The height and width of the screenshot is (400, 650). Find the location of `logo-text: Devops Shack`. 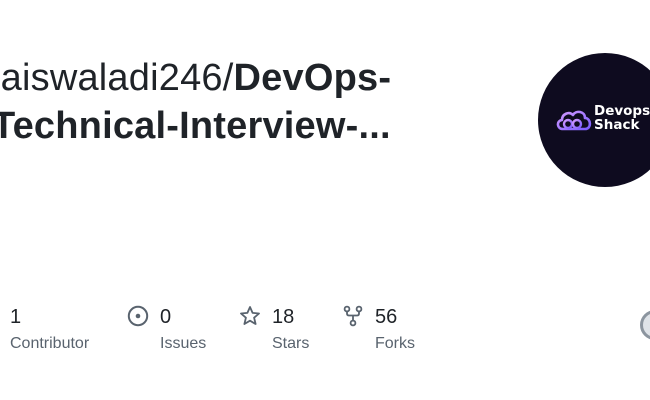

logo-text: Devops Shack is located at coordinates (622, 118).